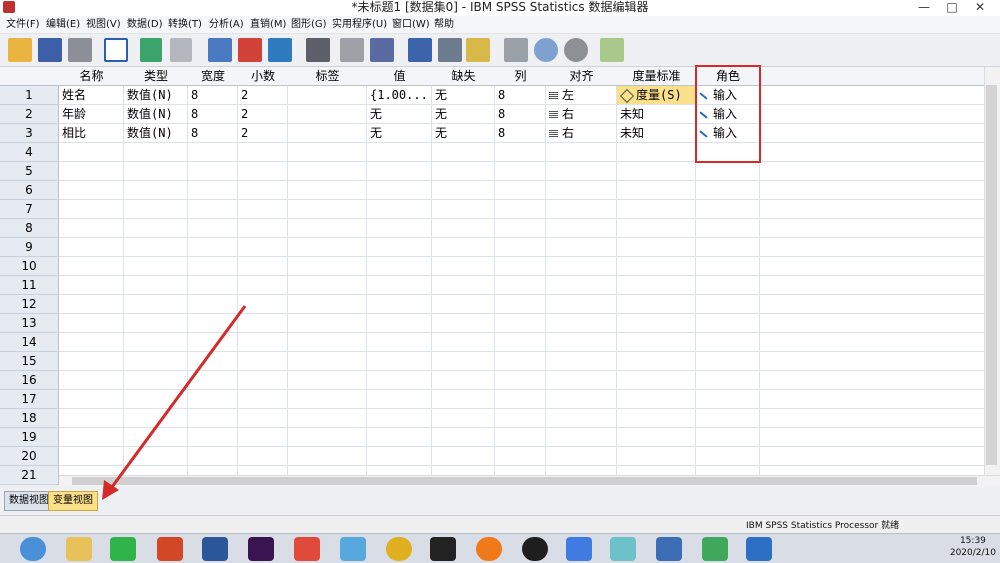 The image size is (1000, 563). I want to click on column-header-width: 宽度, so click(213, 76).